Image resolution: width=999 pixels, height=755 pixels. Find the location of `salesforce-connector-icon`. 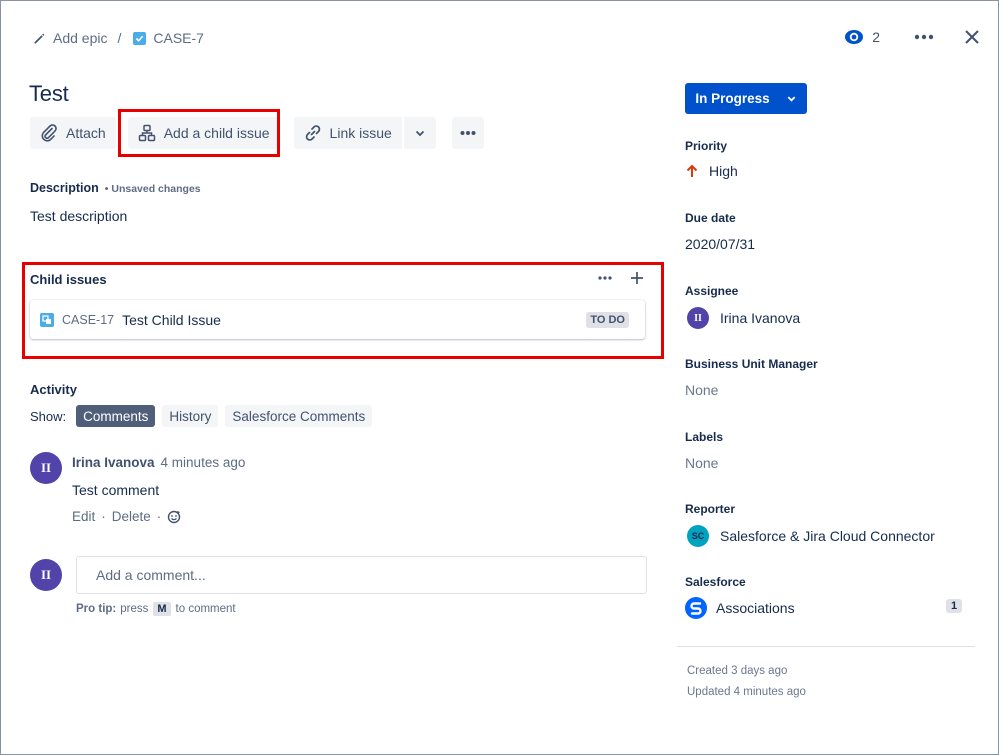

salesforce-connector-icon is located at coordinates (696, 608).